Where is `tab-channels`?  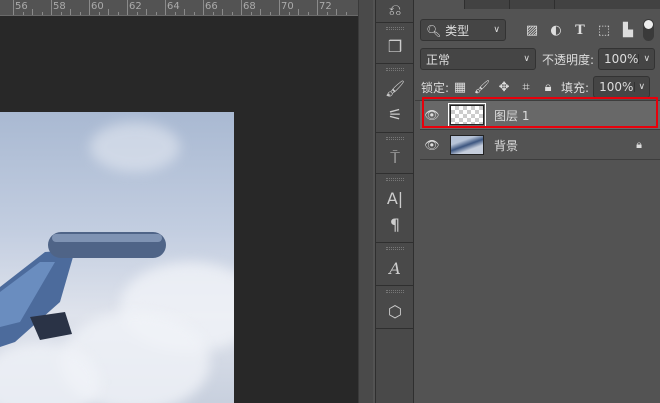
tab-channels is located at coordinates (487, 4).